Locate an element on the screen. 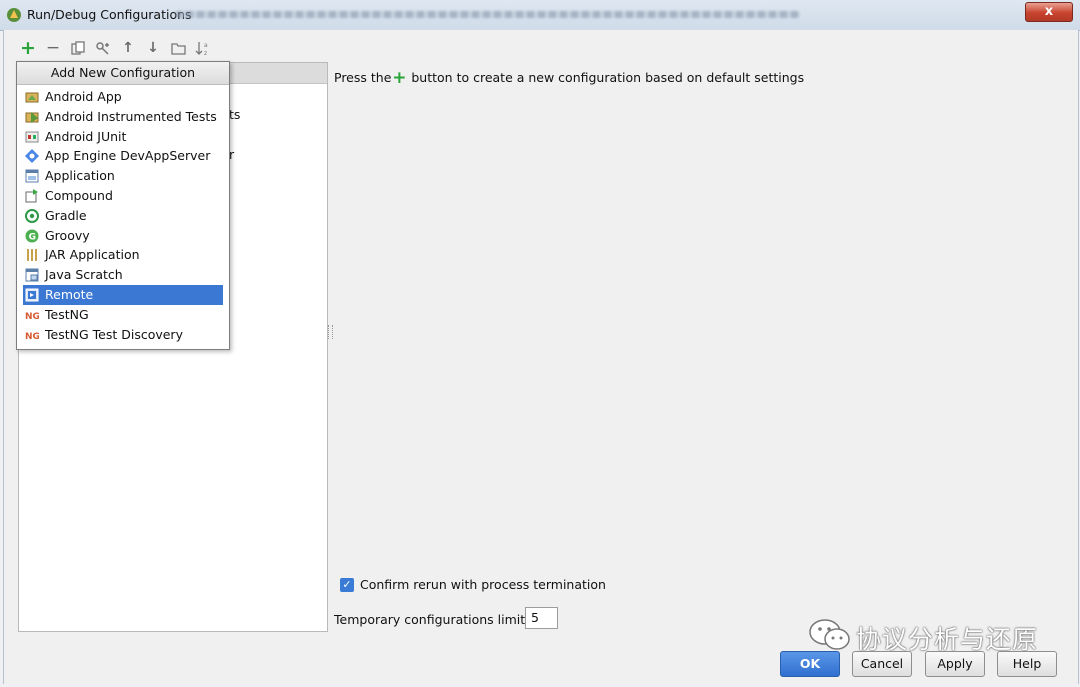 The height and width of the screenshot is (687, 1080). menu-item-label: App Engine DevAppServer is located at coordinates (128, 156).